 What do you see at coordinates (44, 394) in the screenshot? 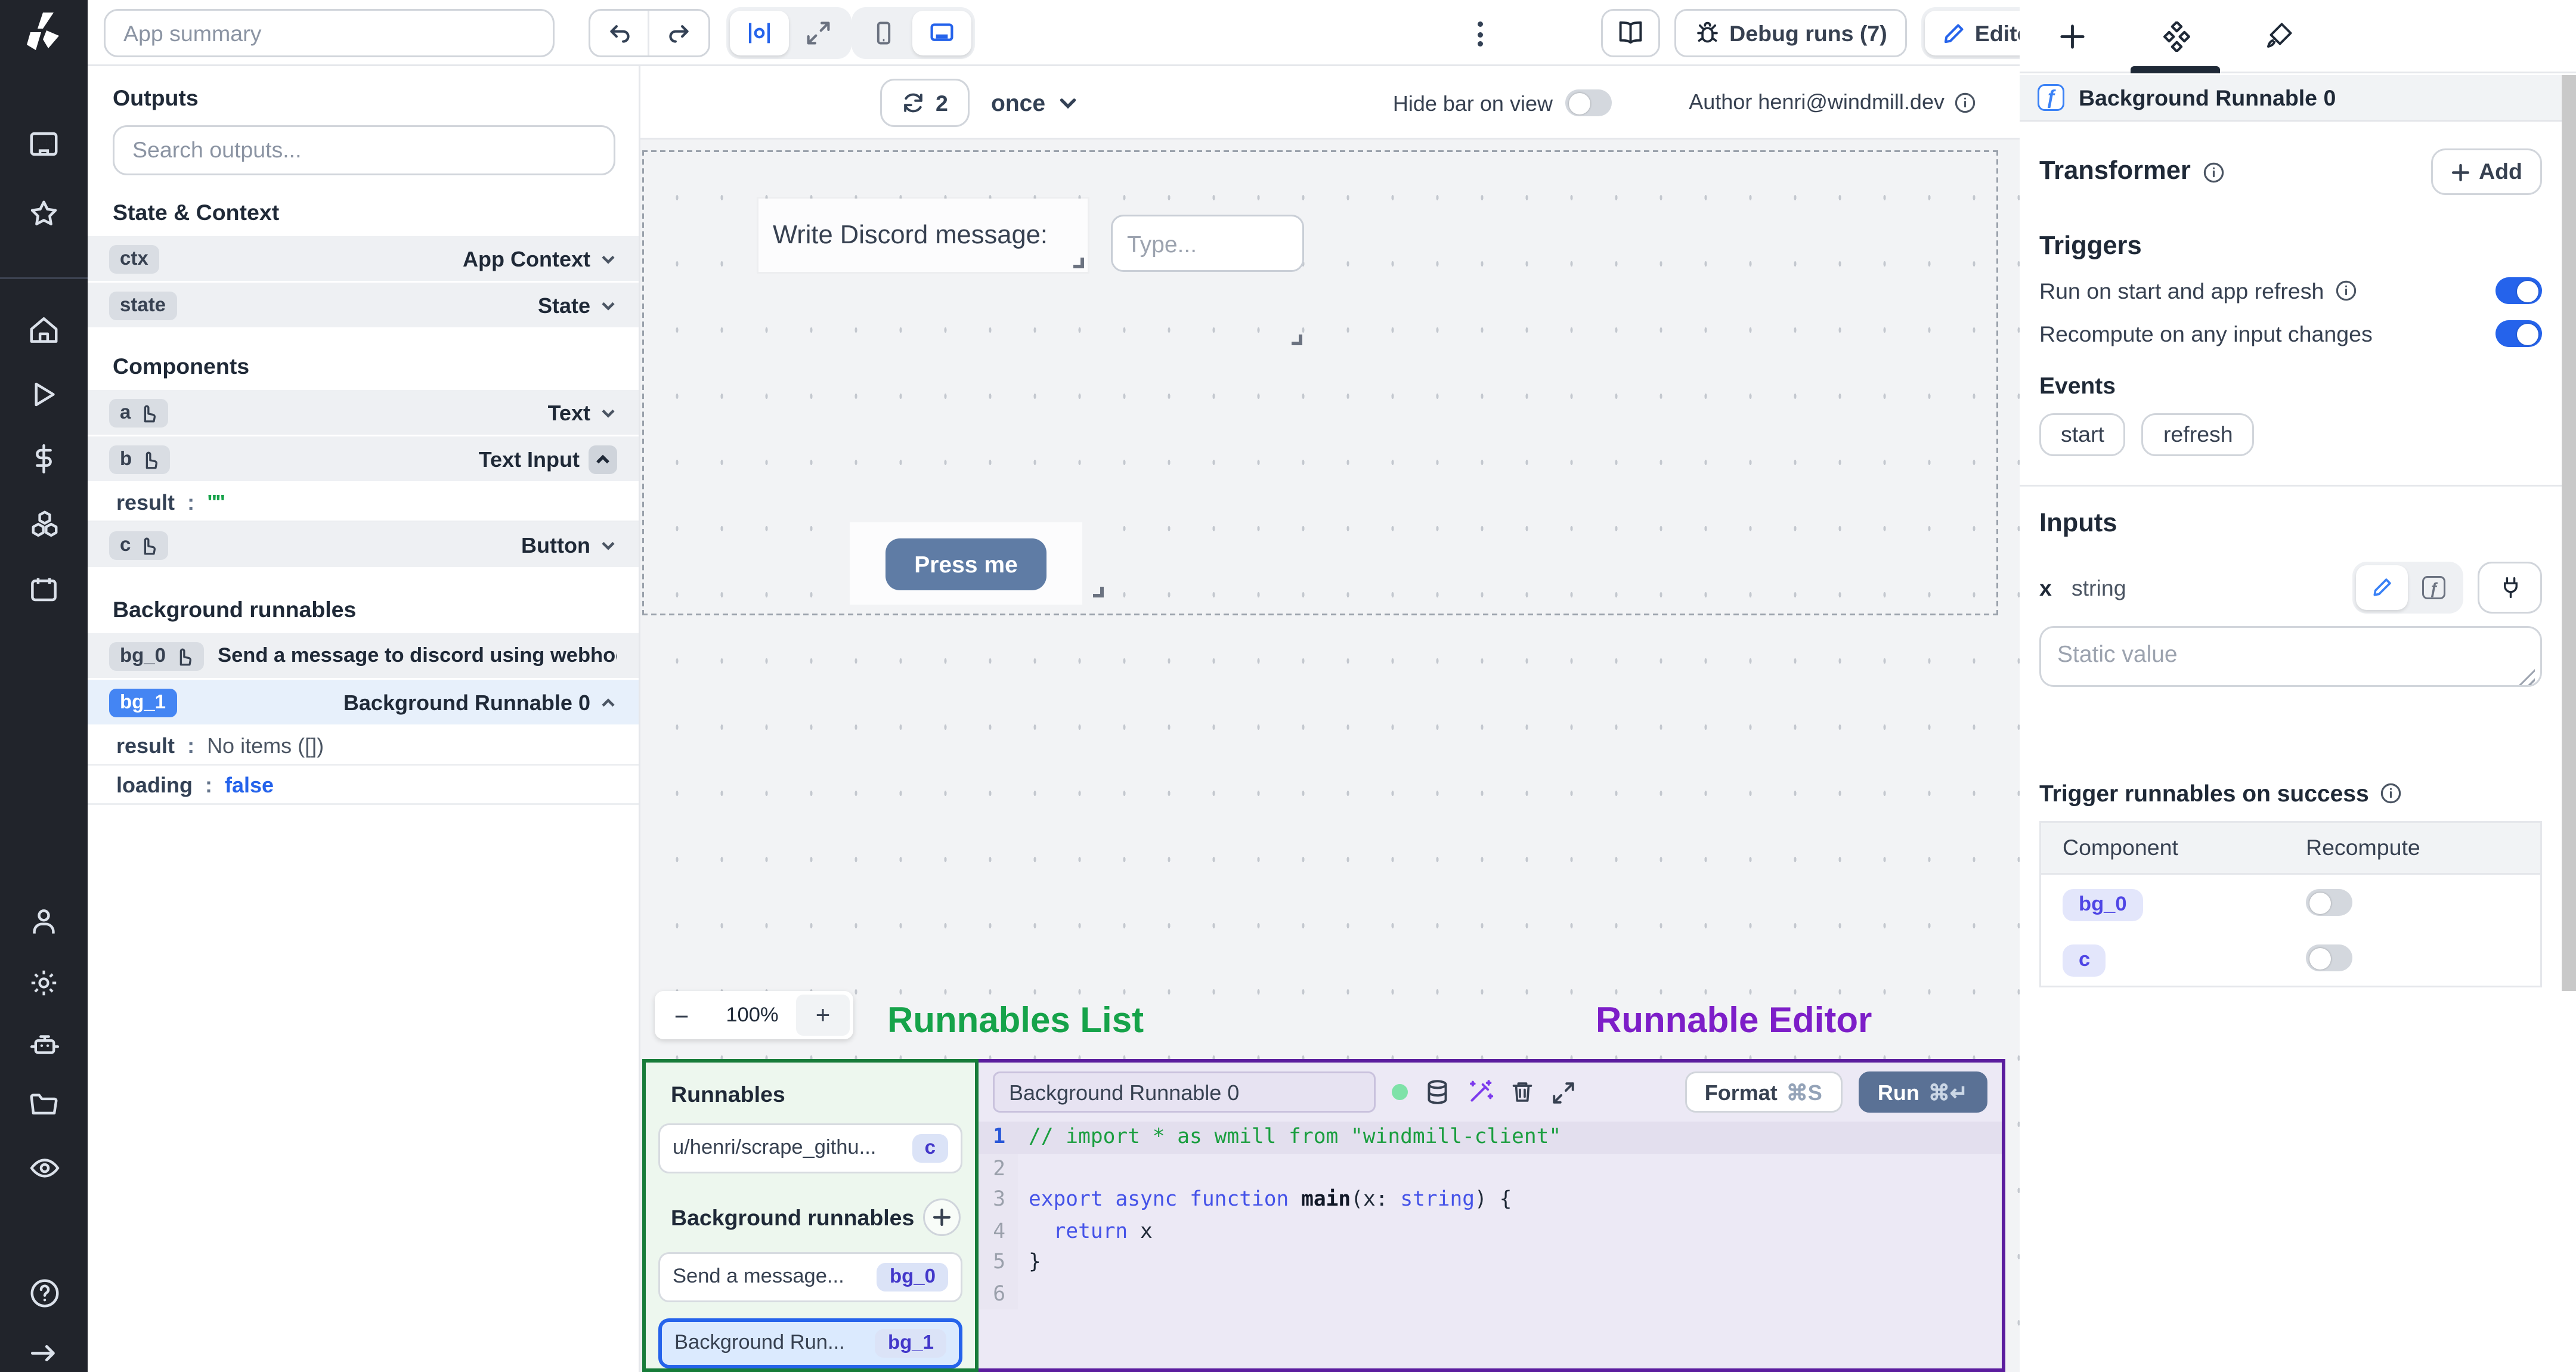
I see `runs-icon` at bounding box center [44, 394].